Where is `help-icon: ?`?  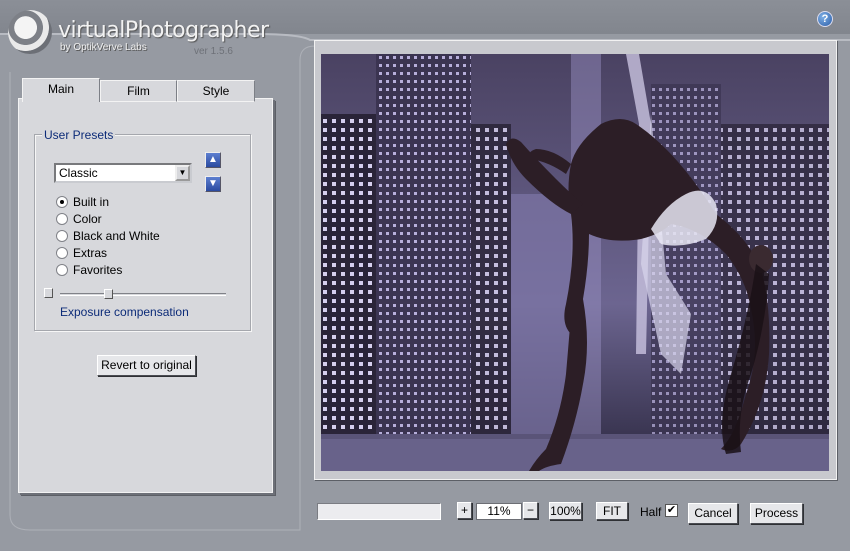
help-icon: ? is located at coordinates (825, 19).